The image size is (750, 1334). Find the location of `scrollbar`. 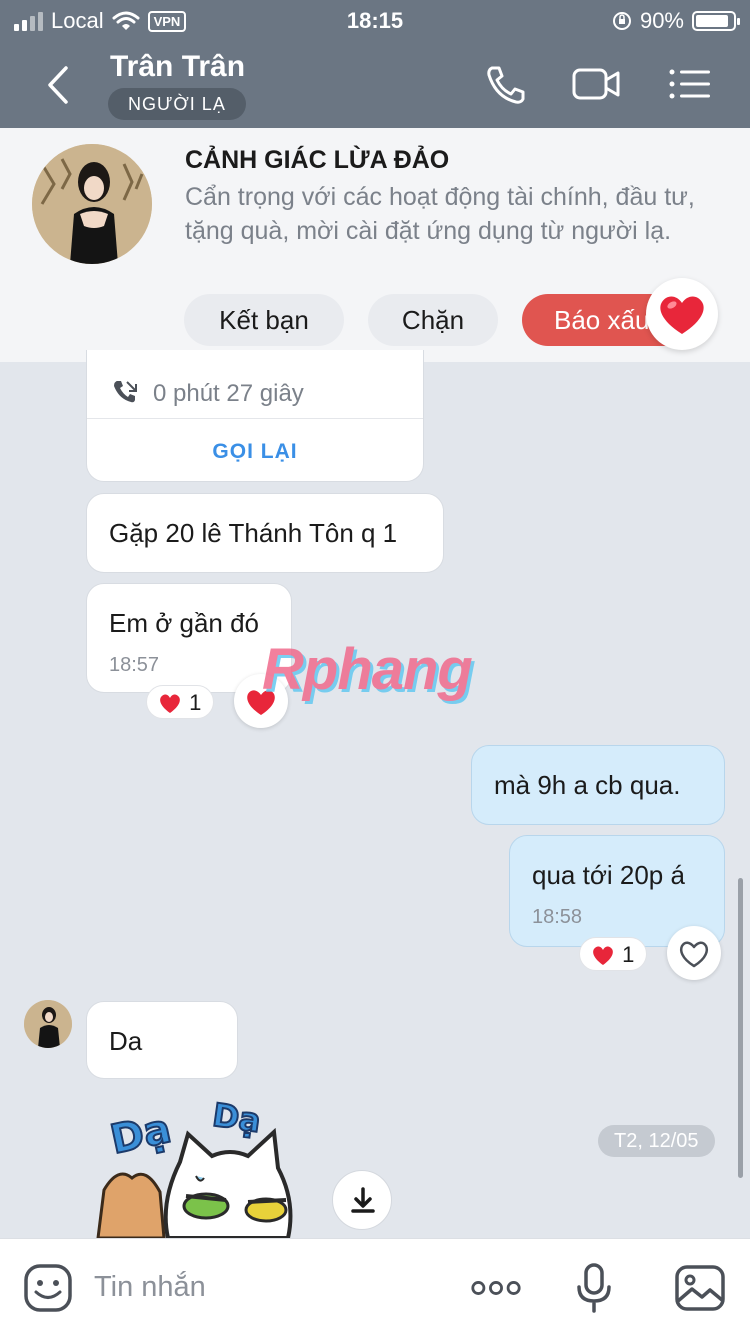

scrollbar is located at coordinates (740, 1028).